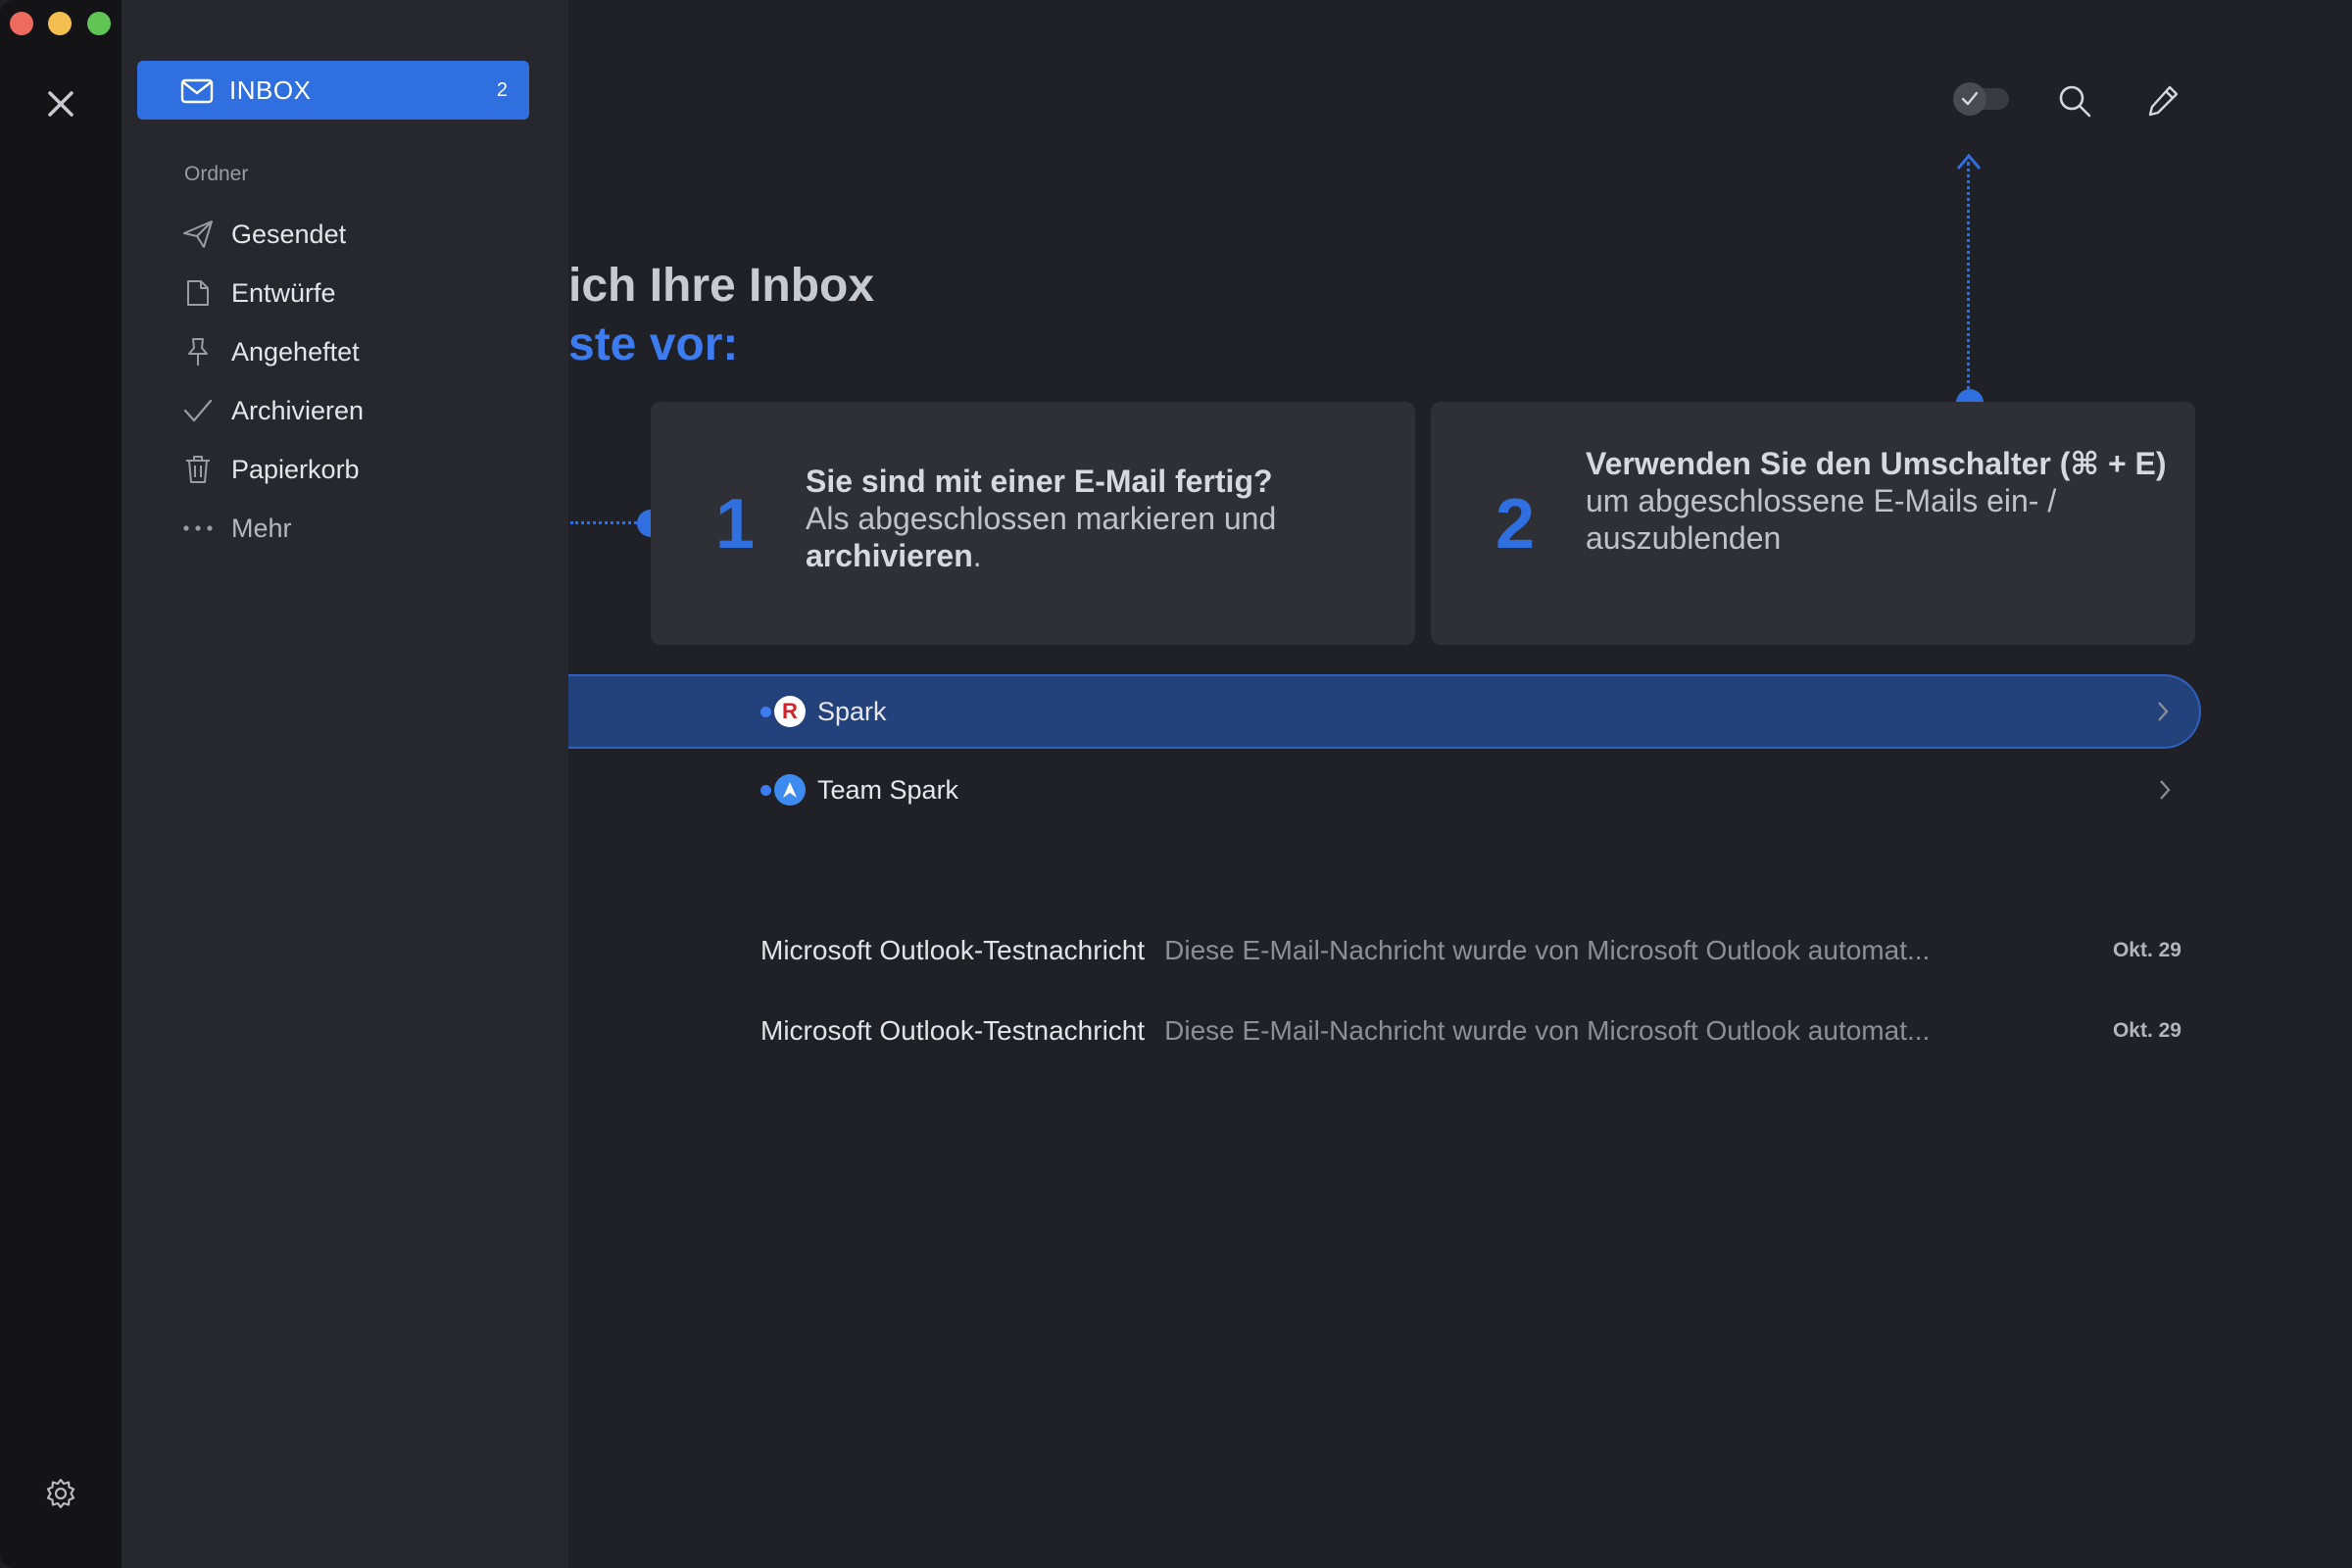 This screenshot has width=2352, height=1568. I want to click on tip-title: Verwenden Sie den Umschalter (⌘ + E), so click(1876, 463).